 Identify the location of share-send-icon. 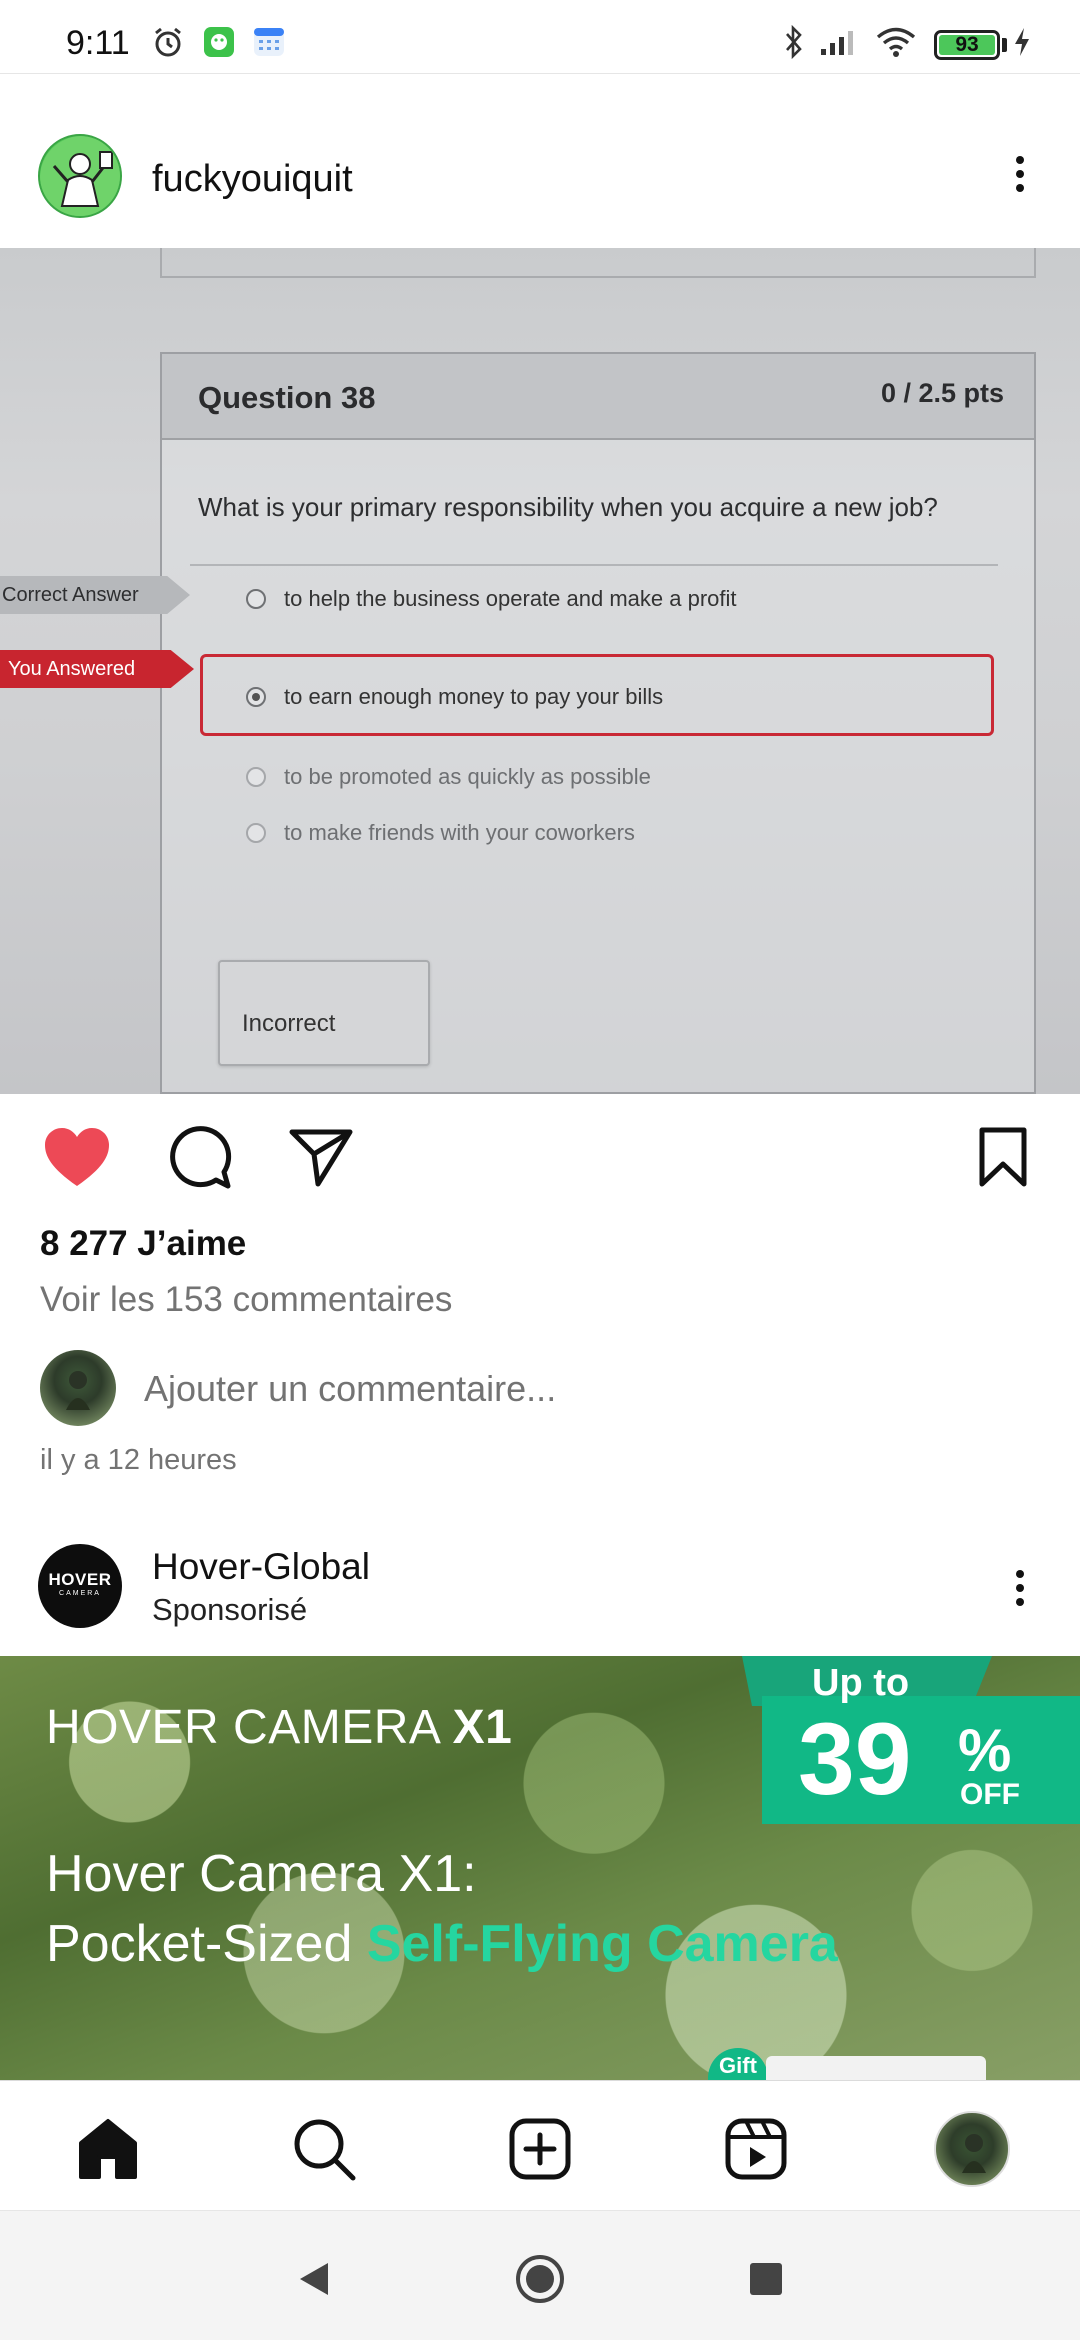
(321, 1157).